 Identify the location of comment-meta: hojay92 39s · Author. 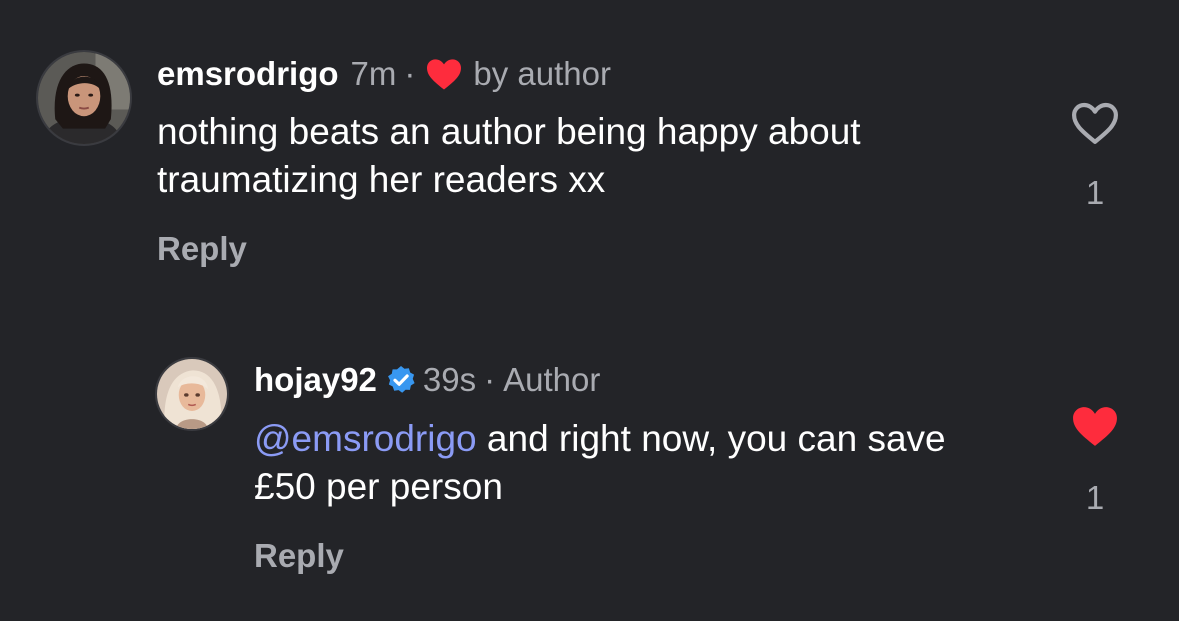
(427, 380).